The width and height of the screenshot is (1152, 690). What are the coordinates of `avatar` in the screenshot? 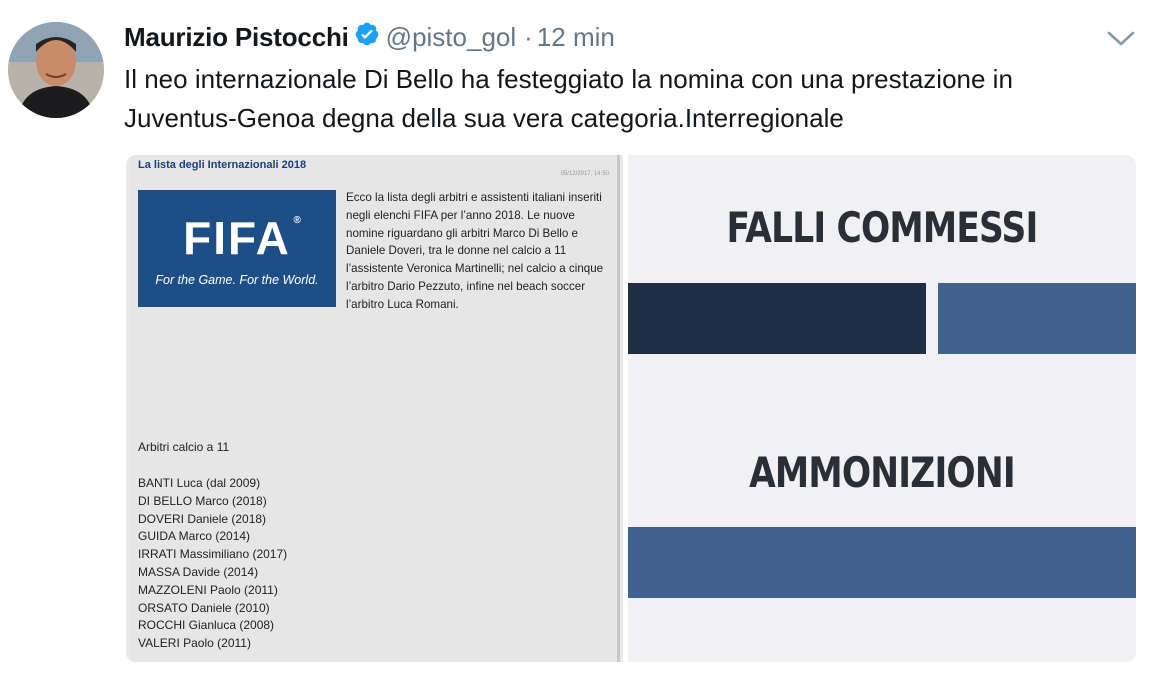 It's located at (56, 70).